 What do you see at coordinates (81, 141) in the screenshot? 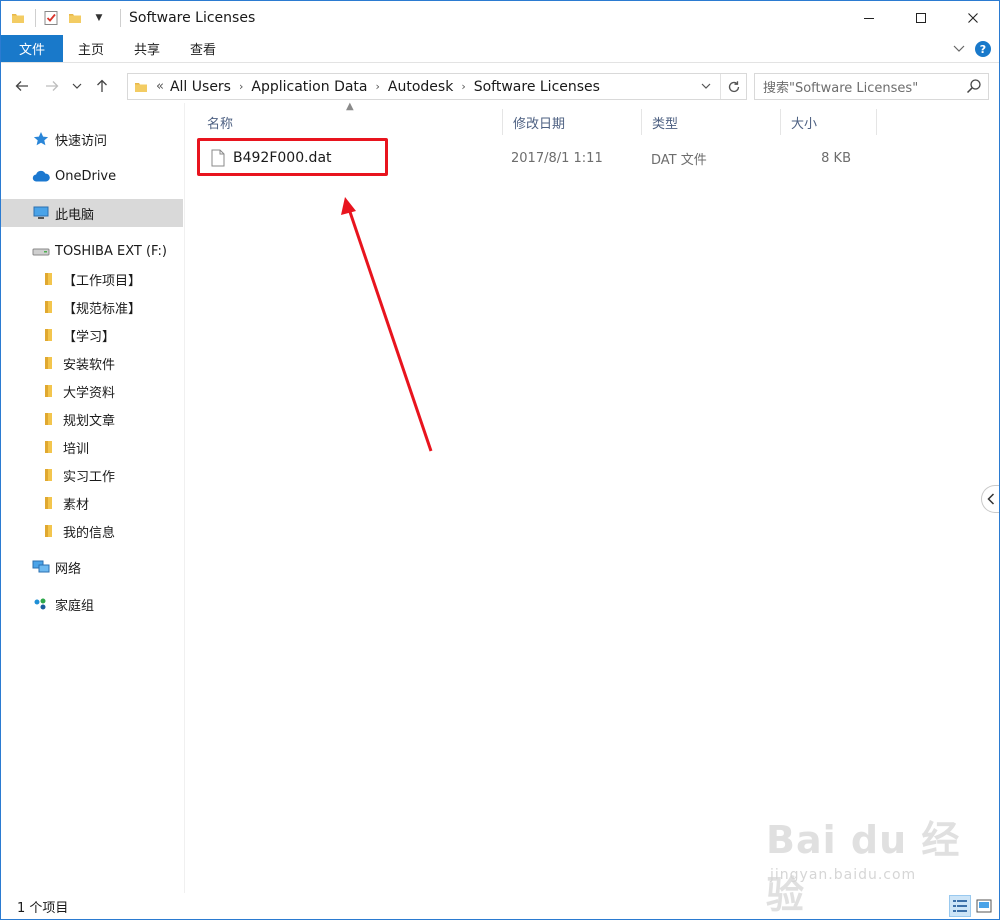
I see `sidebar-label: 快速访问` at bounding box center [81, 141].